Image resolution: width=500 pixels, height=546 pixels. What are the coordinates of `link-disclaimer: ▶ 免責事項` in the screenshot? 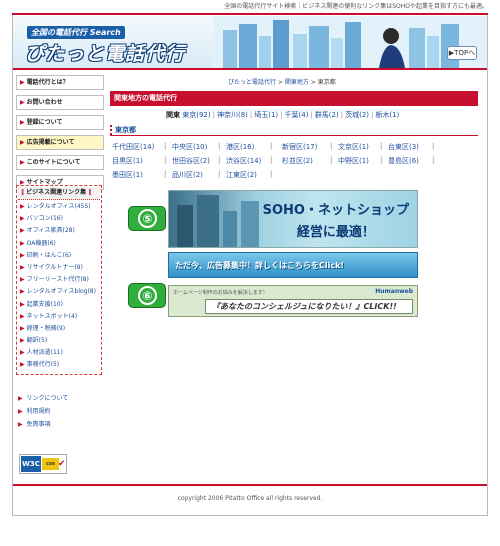 It's located at (43, 424).